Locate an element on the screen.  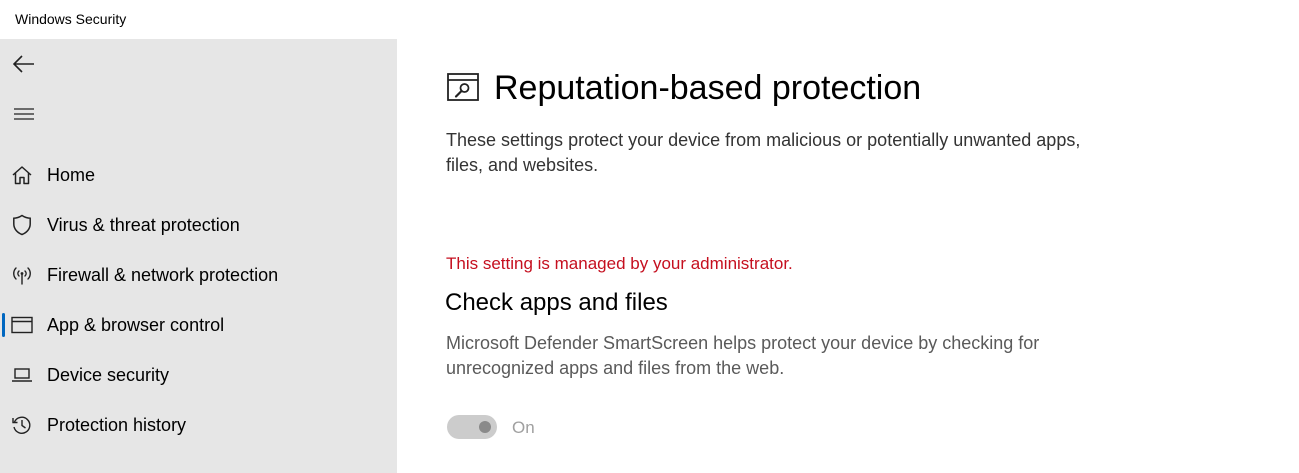
sidebar-item-label: App & browser control is located at coordinates (136, 324).